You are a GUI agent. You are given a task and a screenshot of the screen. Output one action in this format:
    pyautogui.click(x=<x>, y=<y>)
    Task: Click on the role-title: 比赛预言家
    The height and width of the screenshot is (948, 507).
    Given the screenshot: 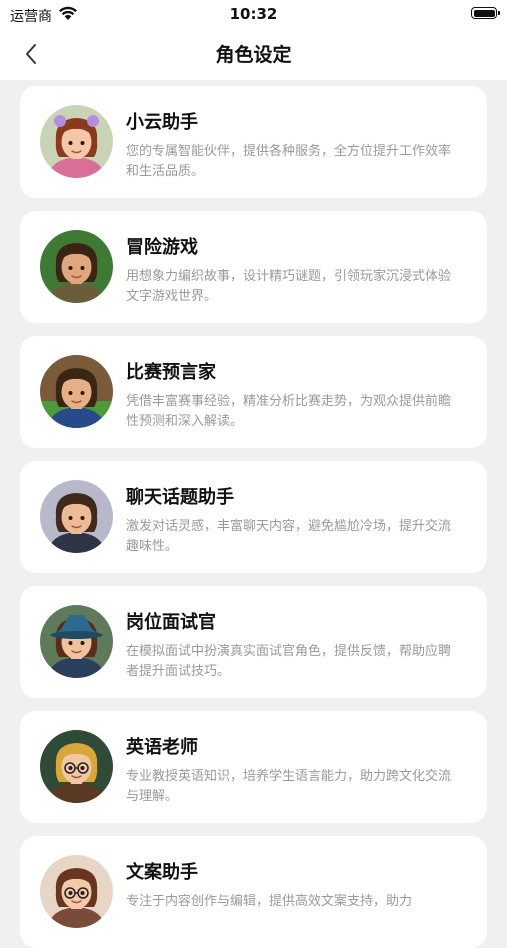 What is the action you would take?
    pyautogui.click(x=171, y=372)
    